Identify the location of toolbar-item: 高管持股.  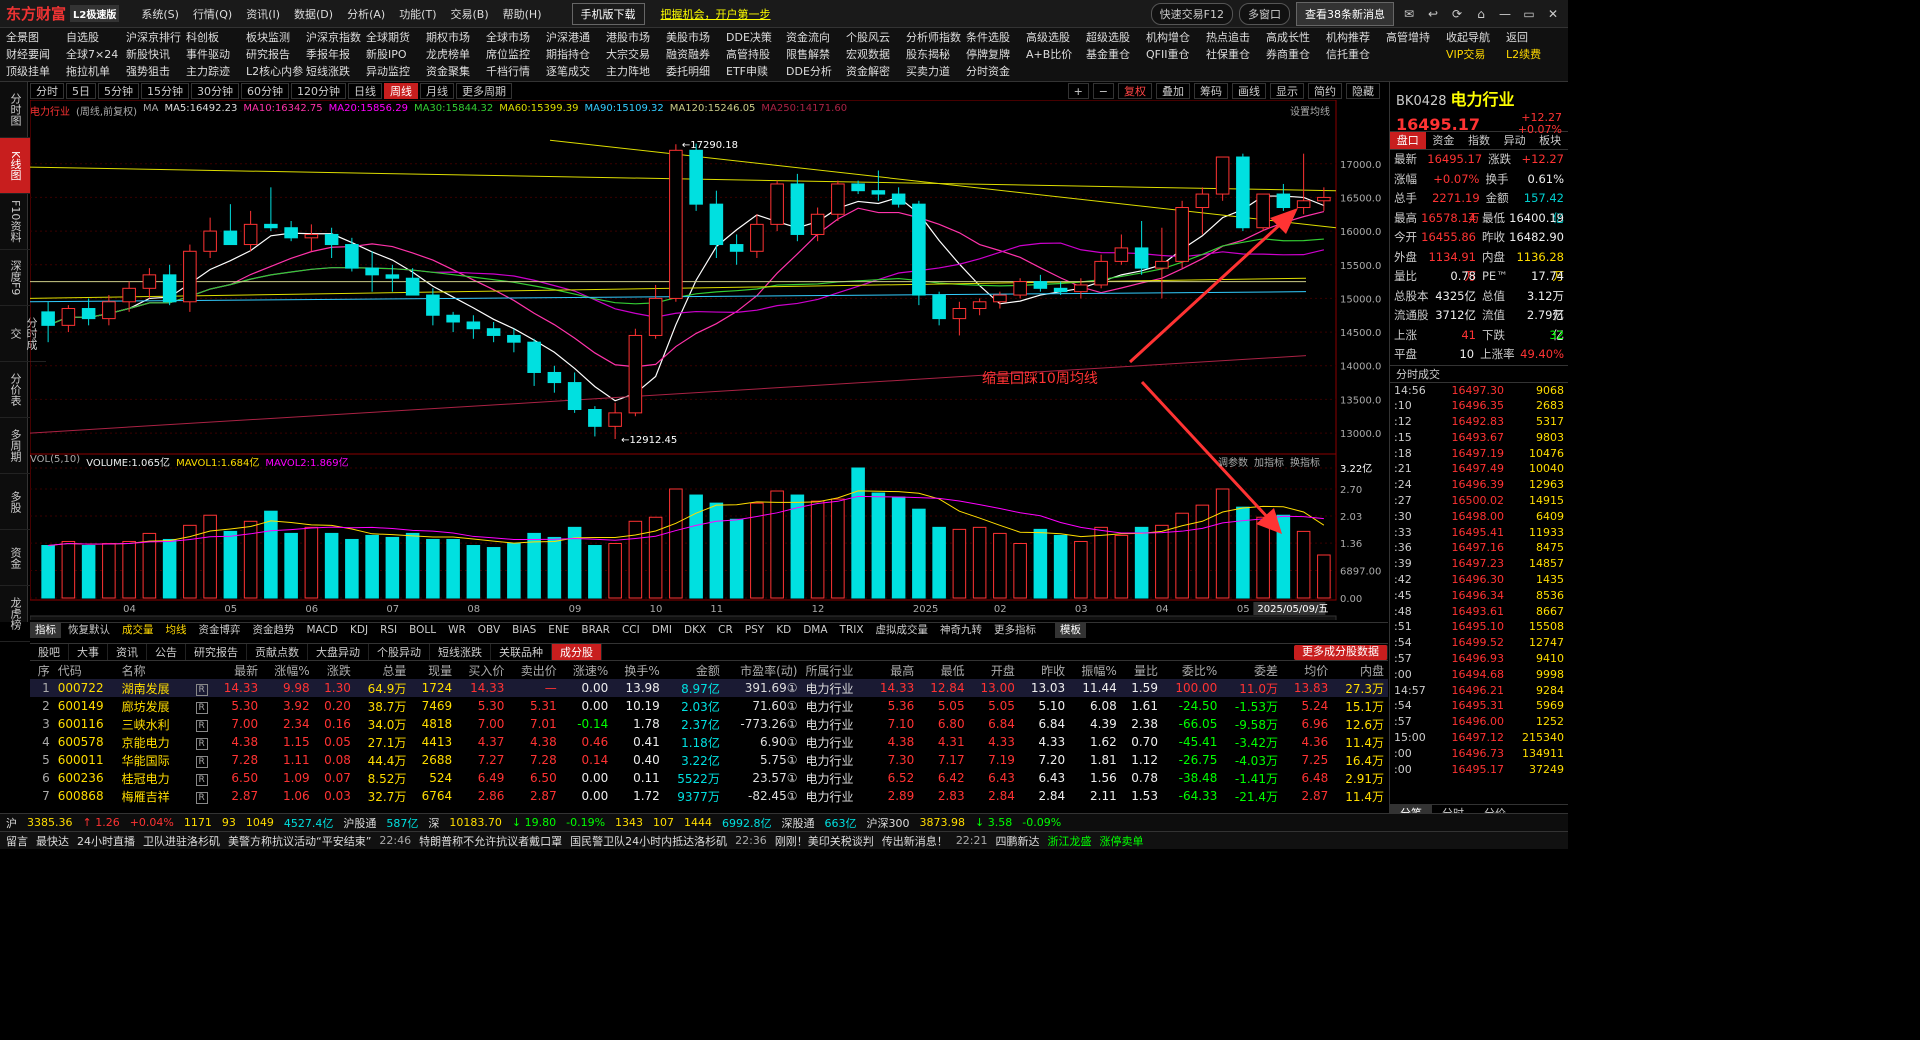
(756, 54).